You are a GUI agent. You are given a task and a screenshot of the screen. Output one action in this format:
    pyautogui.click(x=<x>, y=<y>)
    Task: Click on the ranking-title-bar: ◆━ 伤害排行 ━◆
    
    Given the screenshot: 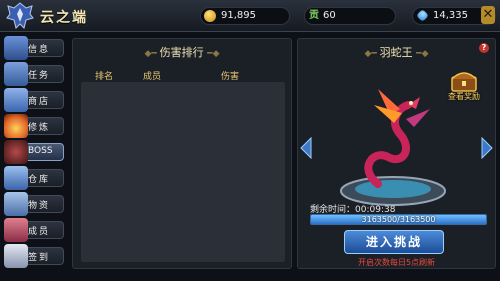 What is the action you would take?
    pyautogui.click(x=182, y=52)
    